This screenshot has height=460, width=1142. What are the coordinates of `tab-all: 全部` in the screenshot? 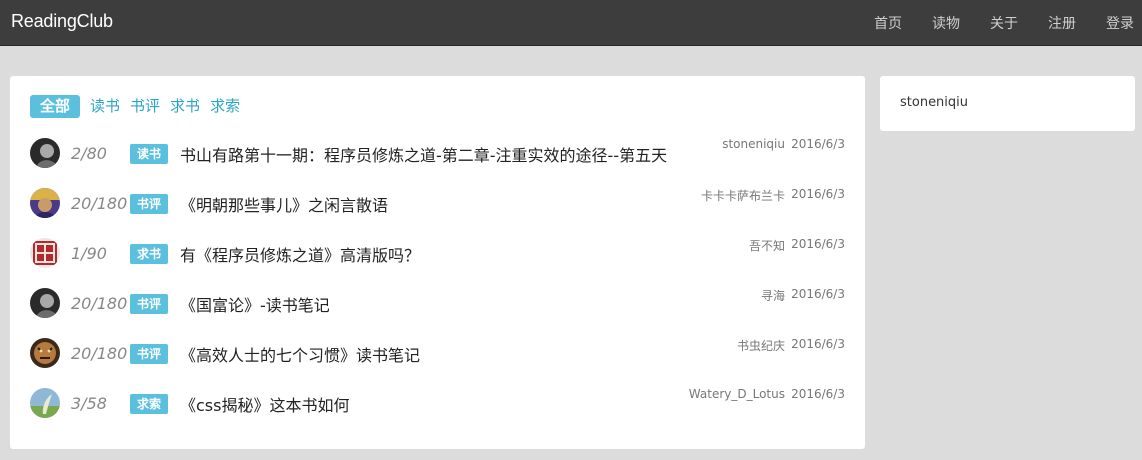 It's located at (55, 106).